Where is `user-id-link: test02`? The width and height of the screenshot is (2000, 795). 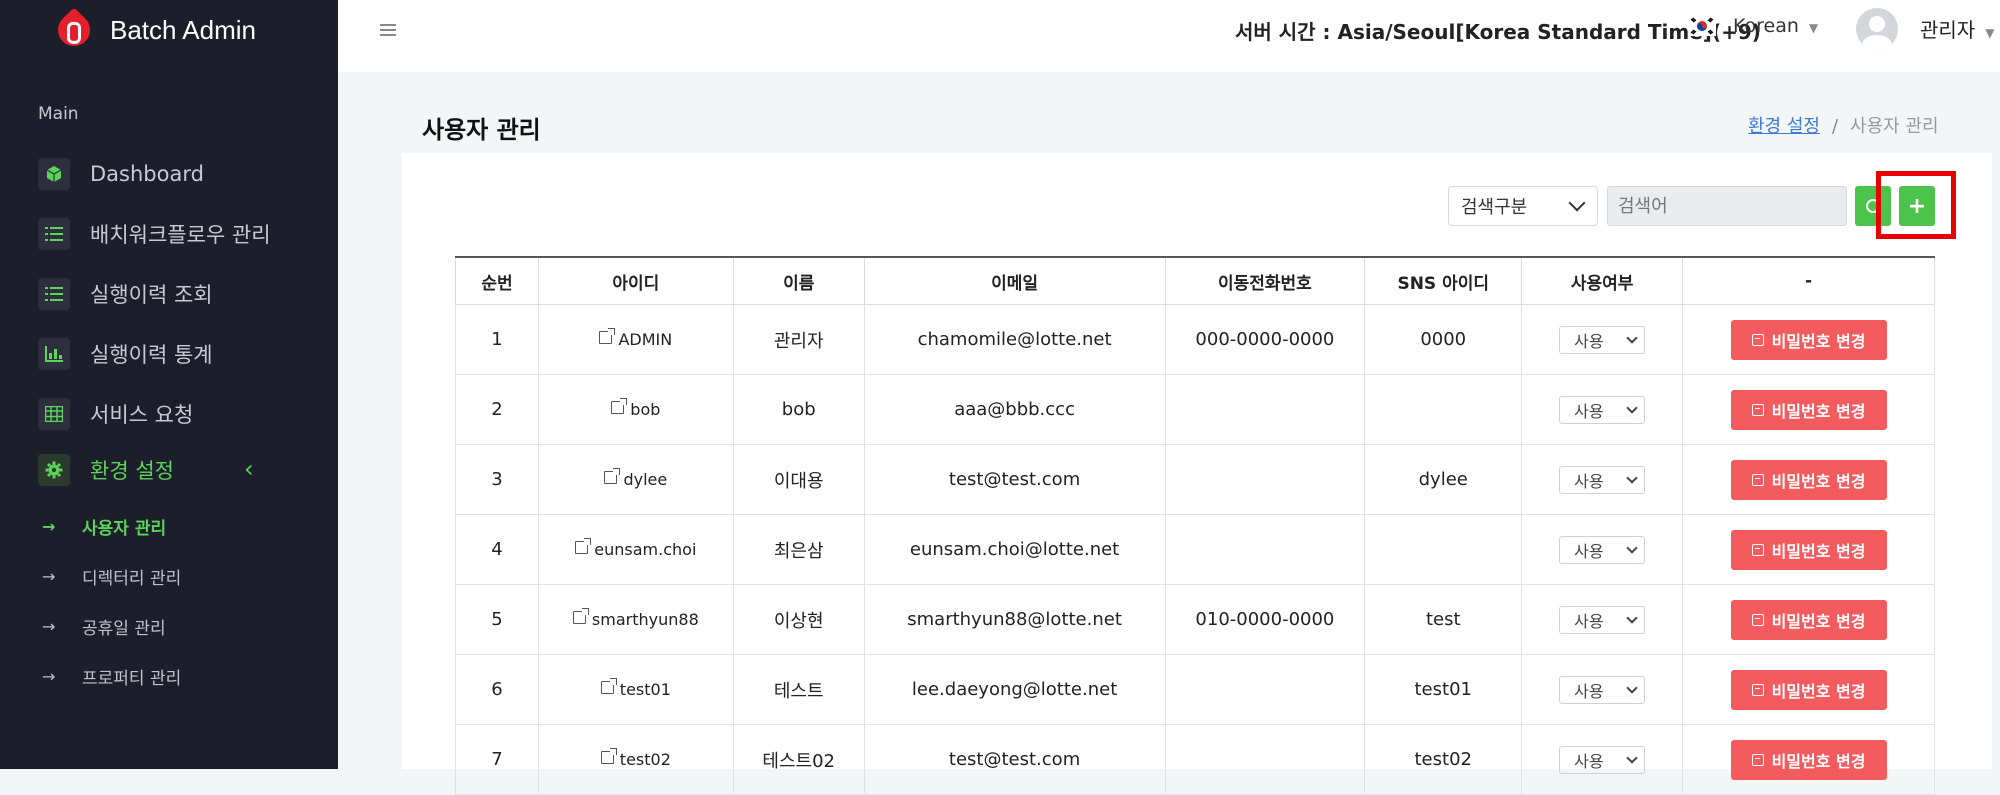 user-id-link: test02 is located at coordinates (635, 759).